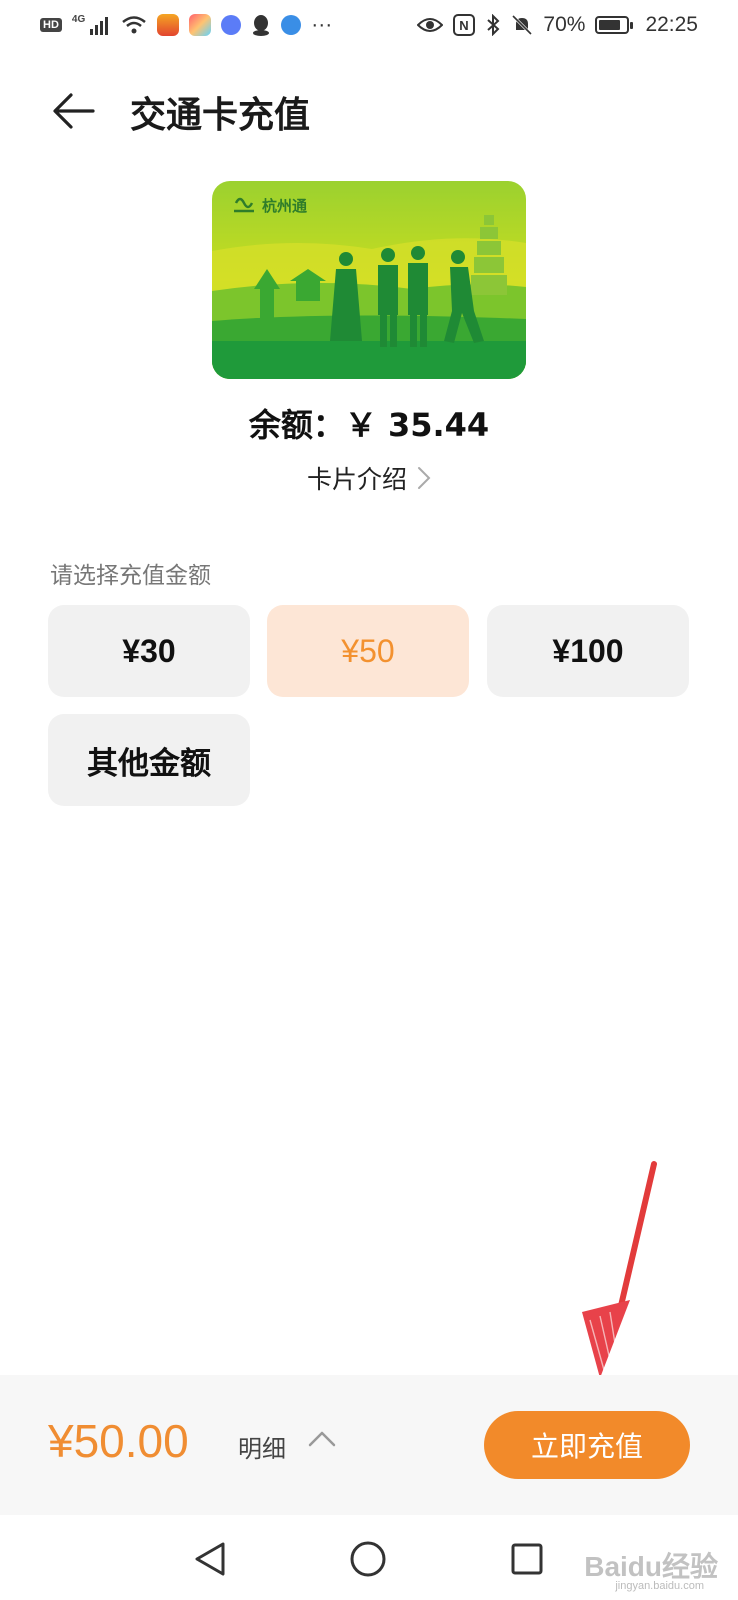  I want to click on amount-option-other: 其他金额, so click(149, 760).